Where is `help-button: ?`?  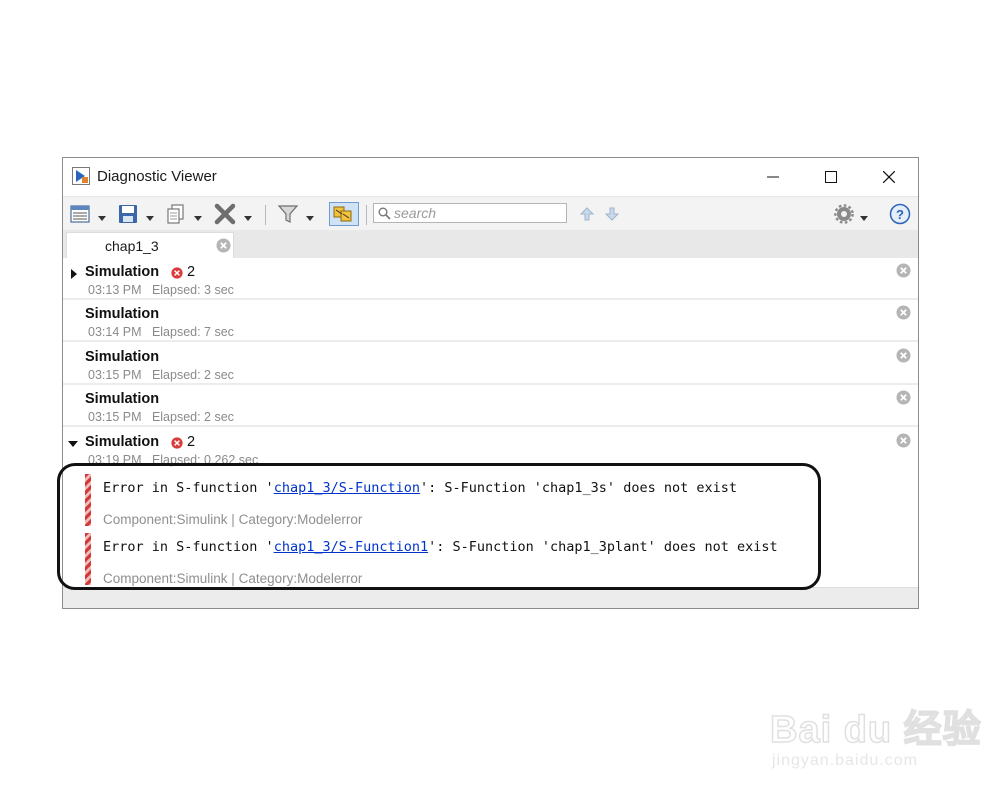 help-button: ? is located at coordinates (900, 214).